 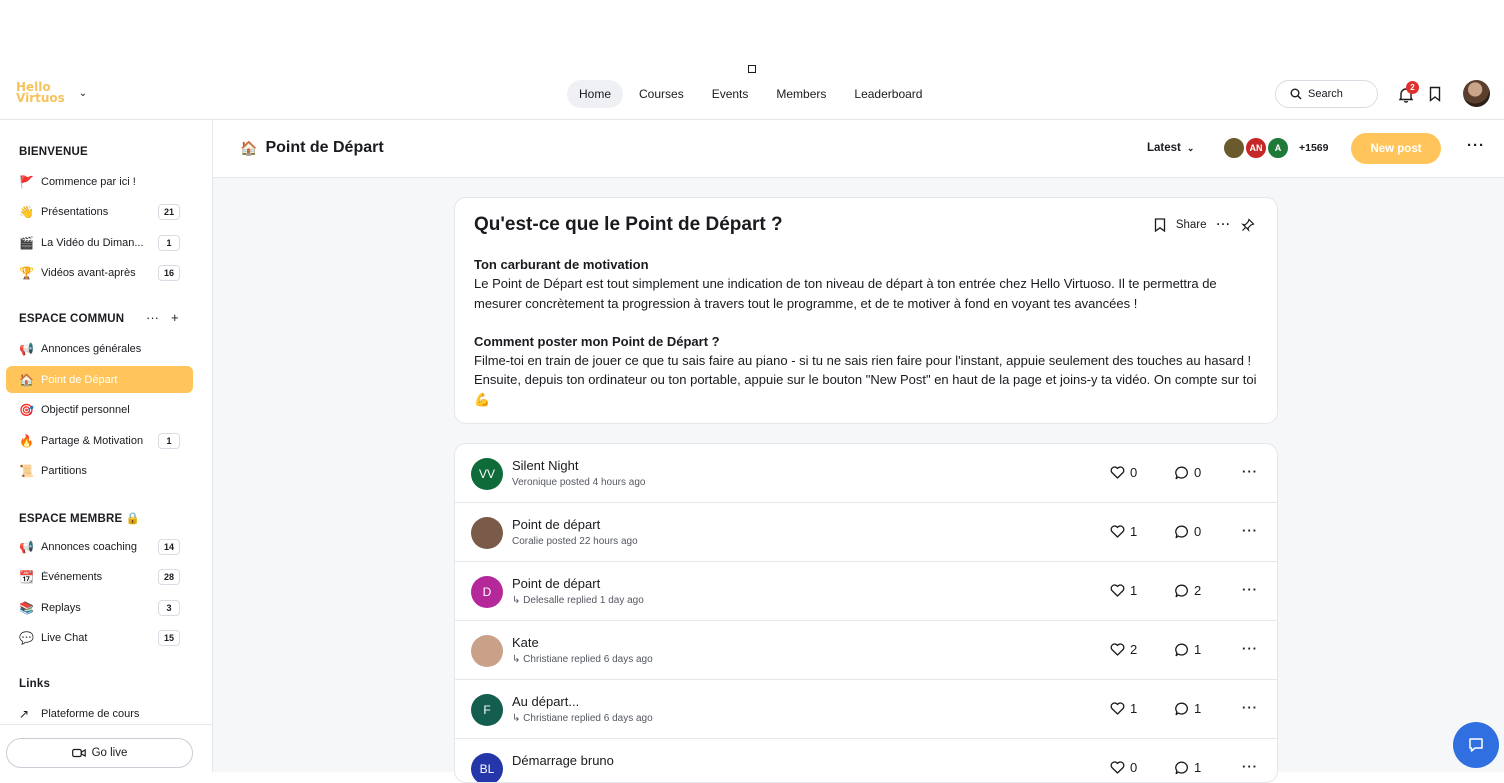 I want to click on section-title-espace-commun: ESPACE COMMUN, so click(x=72, y=319).